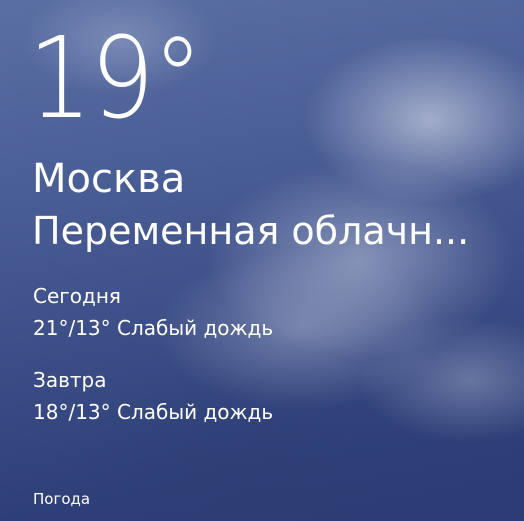 The height and width of the screenshot is (521, 524). Describe the element at coordinates (62, 499) in the screenshot. I see `app-name-label: Погода` at that location.